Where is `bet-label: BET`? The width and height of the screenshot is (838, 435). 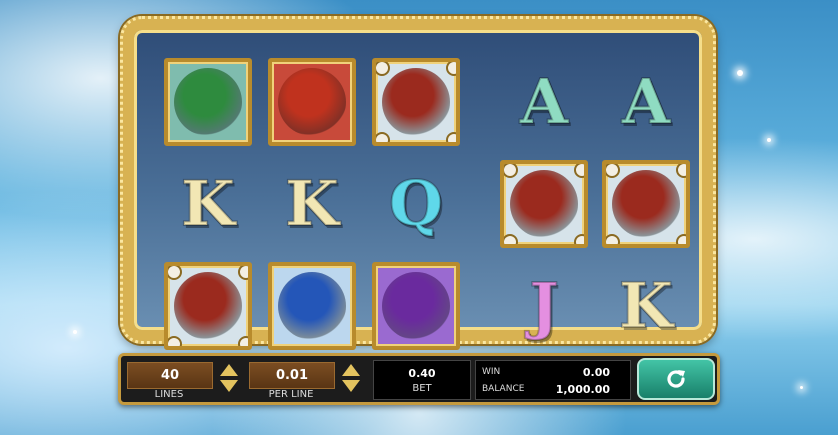 bet-label: BET is located at coordinates (422, 388).